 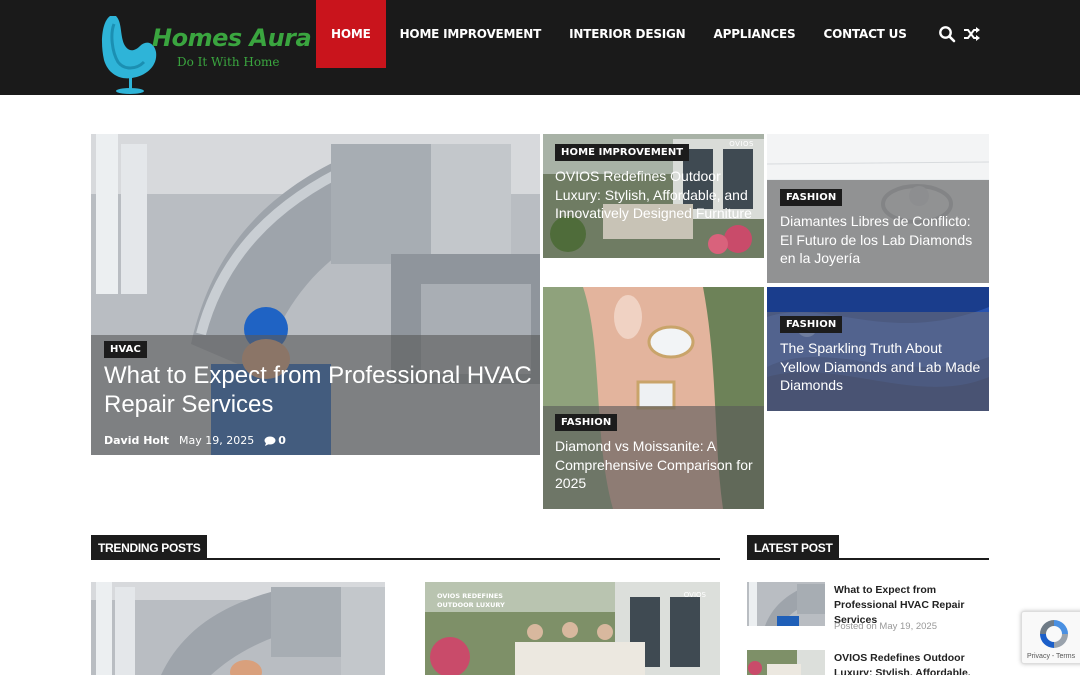 What do you see at coordinates (471, 600) in the screenshot?
I see `thumb-caption: OVIOS REDEFINES OUTDOOR LUXURY` at bounding box center [471, 600].